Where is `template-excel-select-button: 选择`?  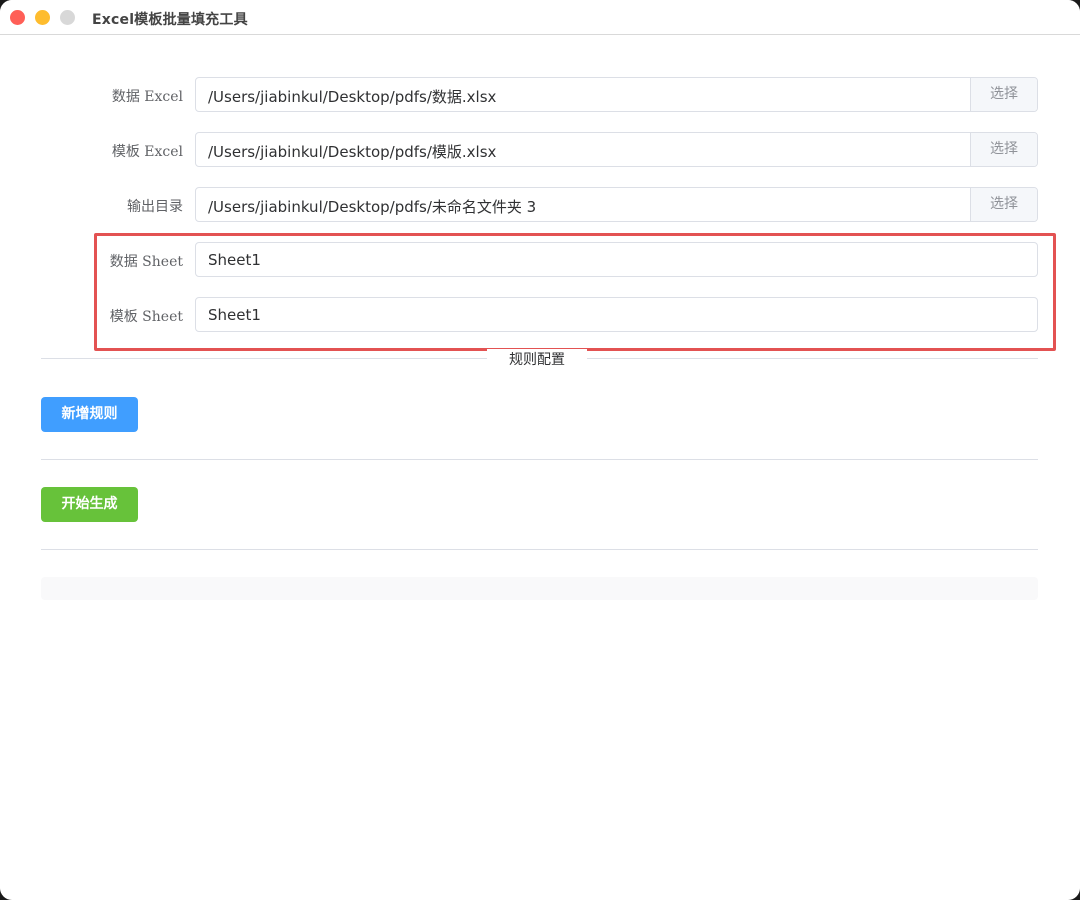 template-excel-select-button: 选择 is located at coordinates (1003, 149).